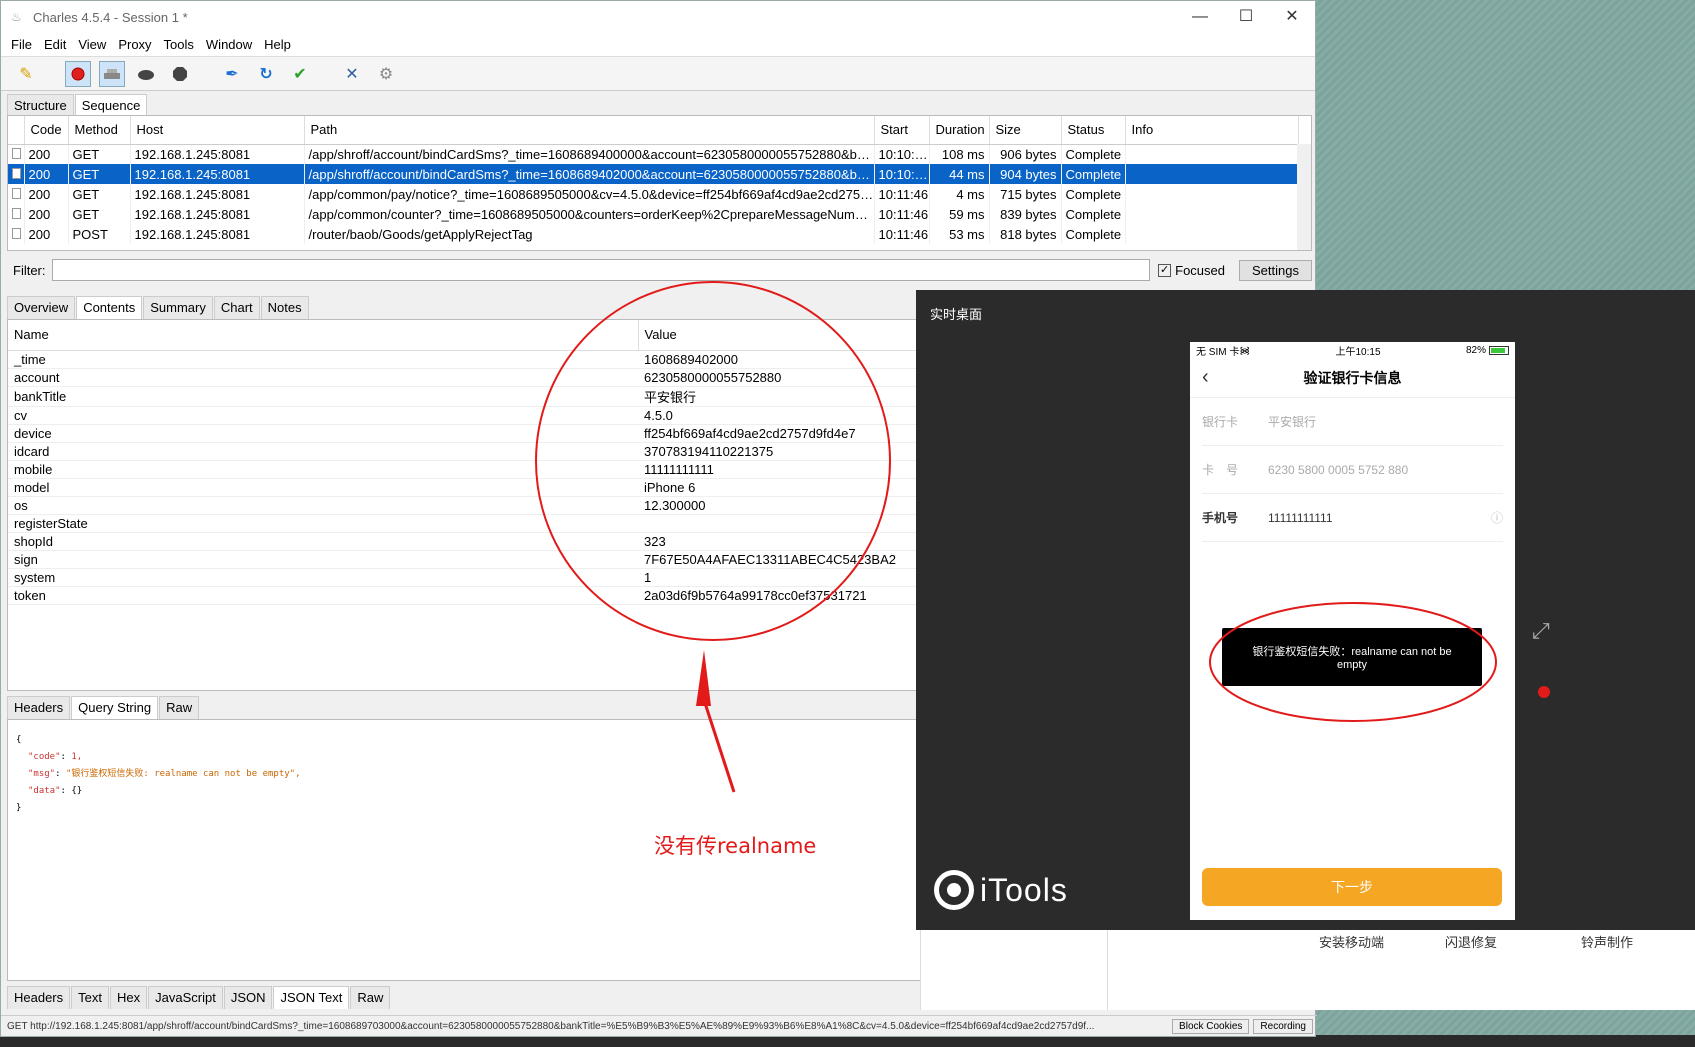 The height and width of the screenshot is (1047, 1695). Describe the element at coordinates (21, 44) in the screenshot. I see `menu-file: File` at that location.